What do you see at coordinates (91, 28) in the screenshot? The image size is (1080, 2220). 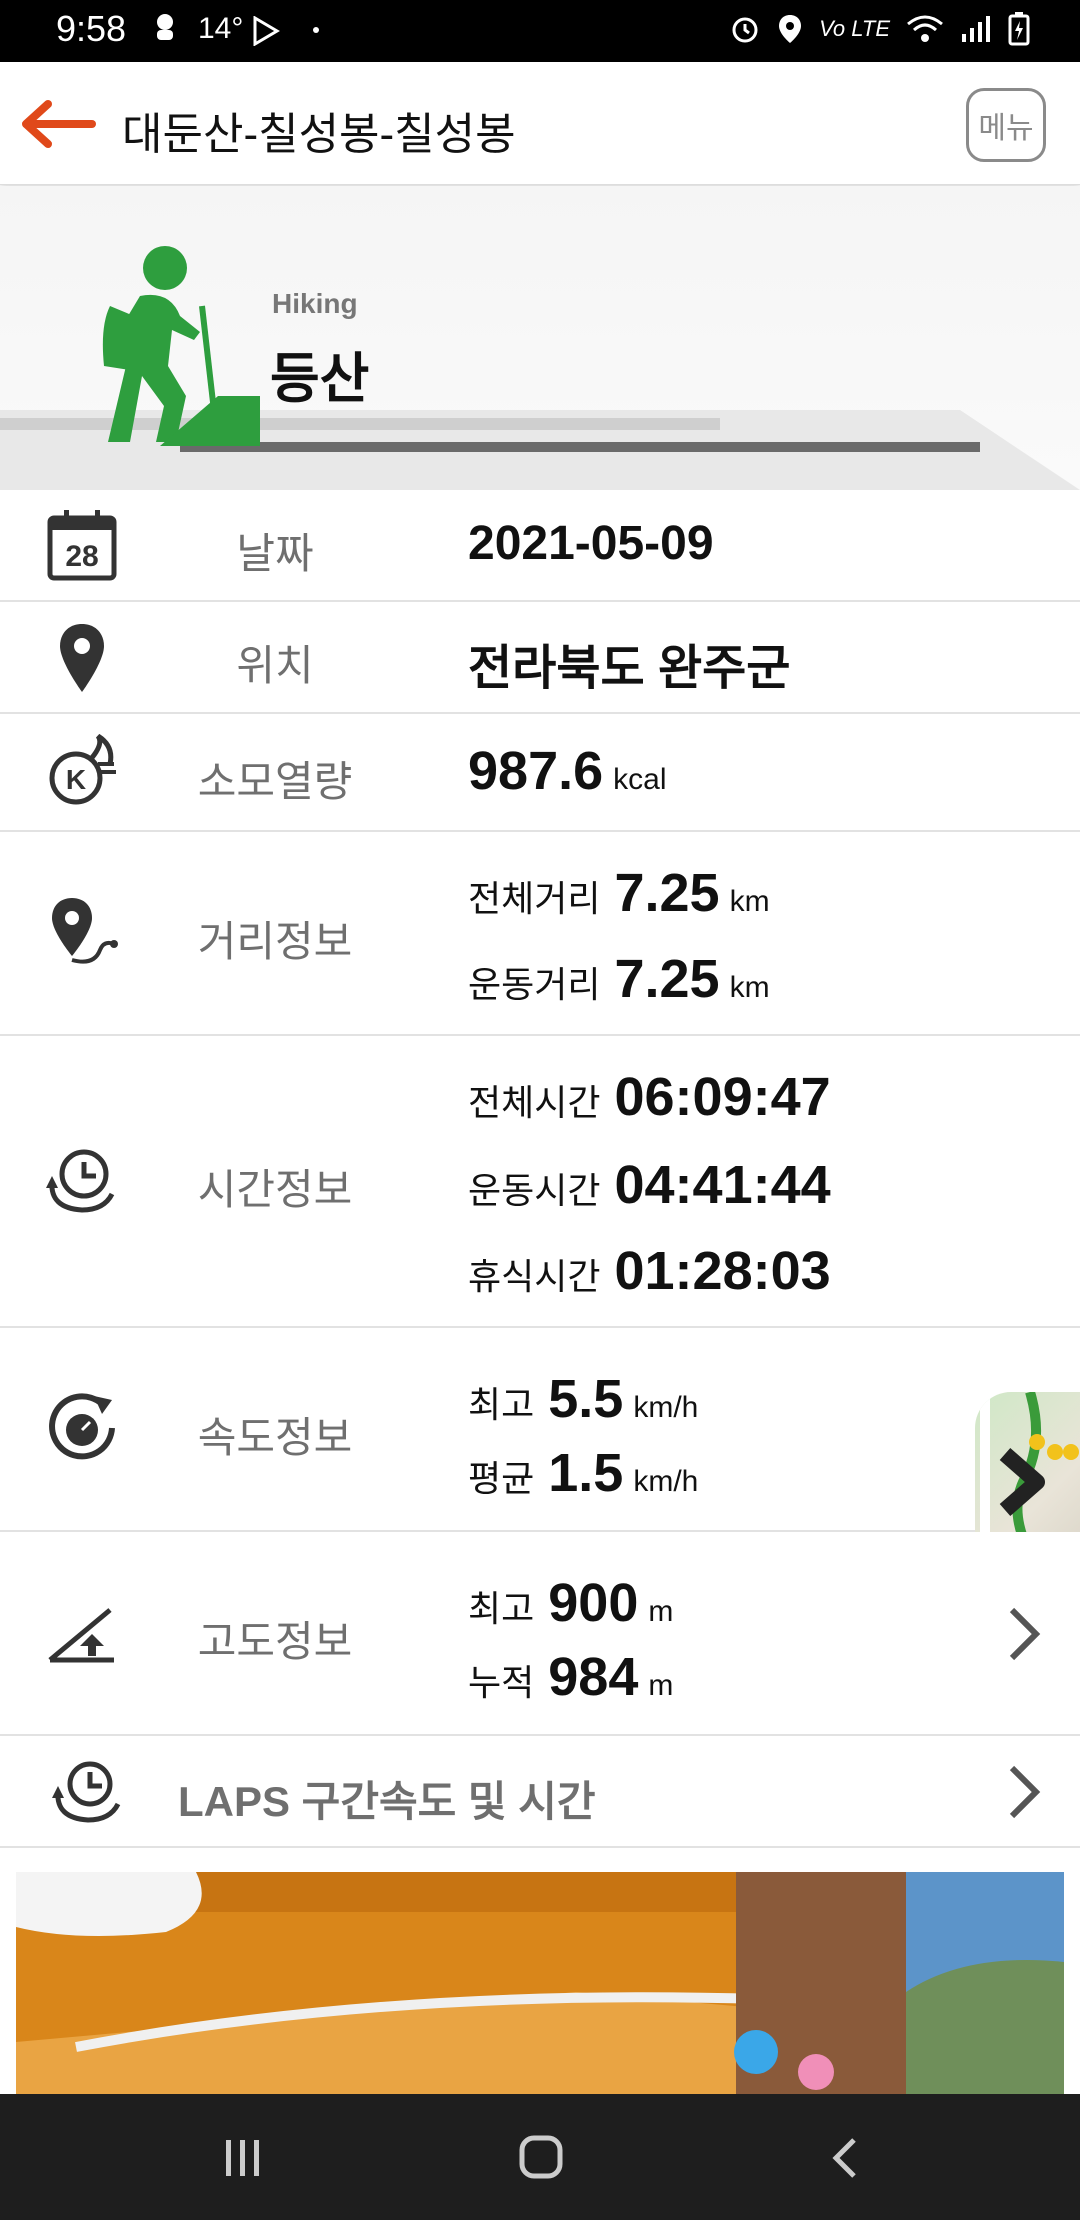 I see `status-time: 9:58` at bounding box center [91, 28].